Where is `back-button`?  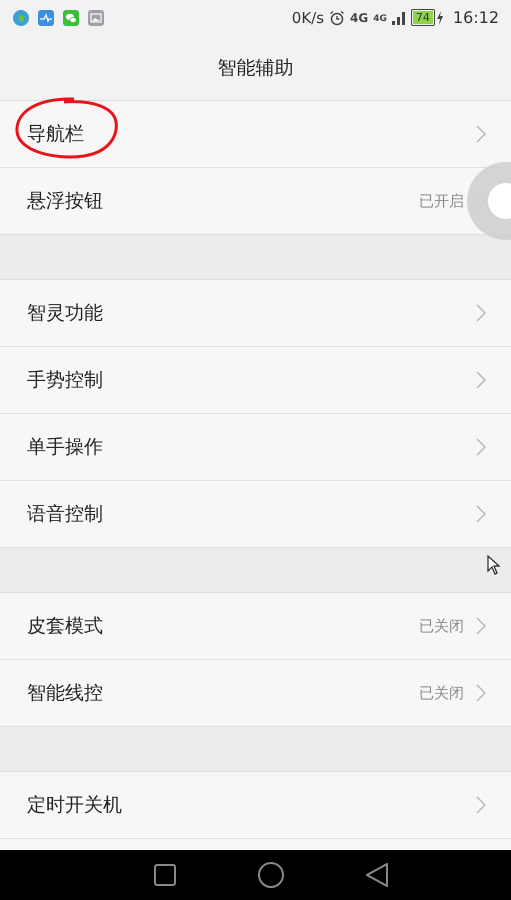 back-button is located at coordinates (377, 875).